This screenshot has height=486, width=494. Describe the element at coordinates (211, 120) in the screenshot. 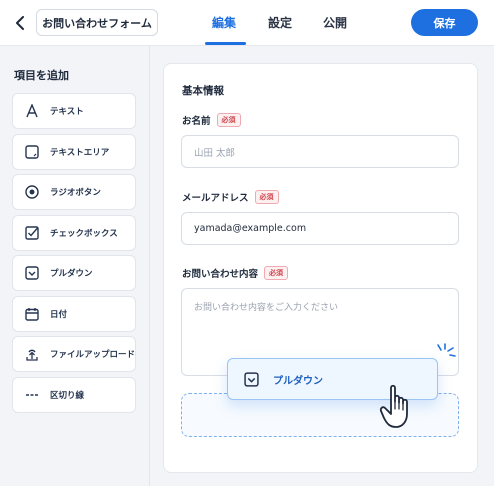

I see `field-label-name: お名前 必須` at that location.